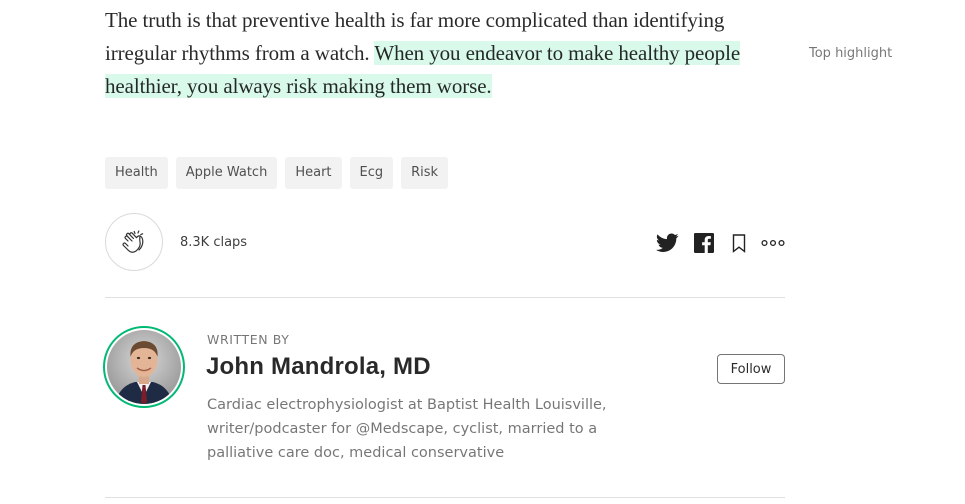 This screenshot has height=504, width=965. Describe the element at coordinates (720, 243) in the screenshot. I see `share-actions` at that location.